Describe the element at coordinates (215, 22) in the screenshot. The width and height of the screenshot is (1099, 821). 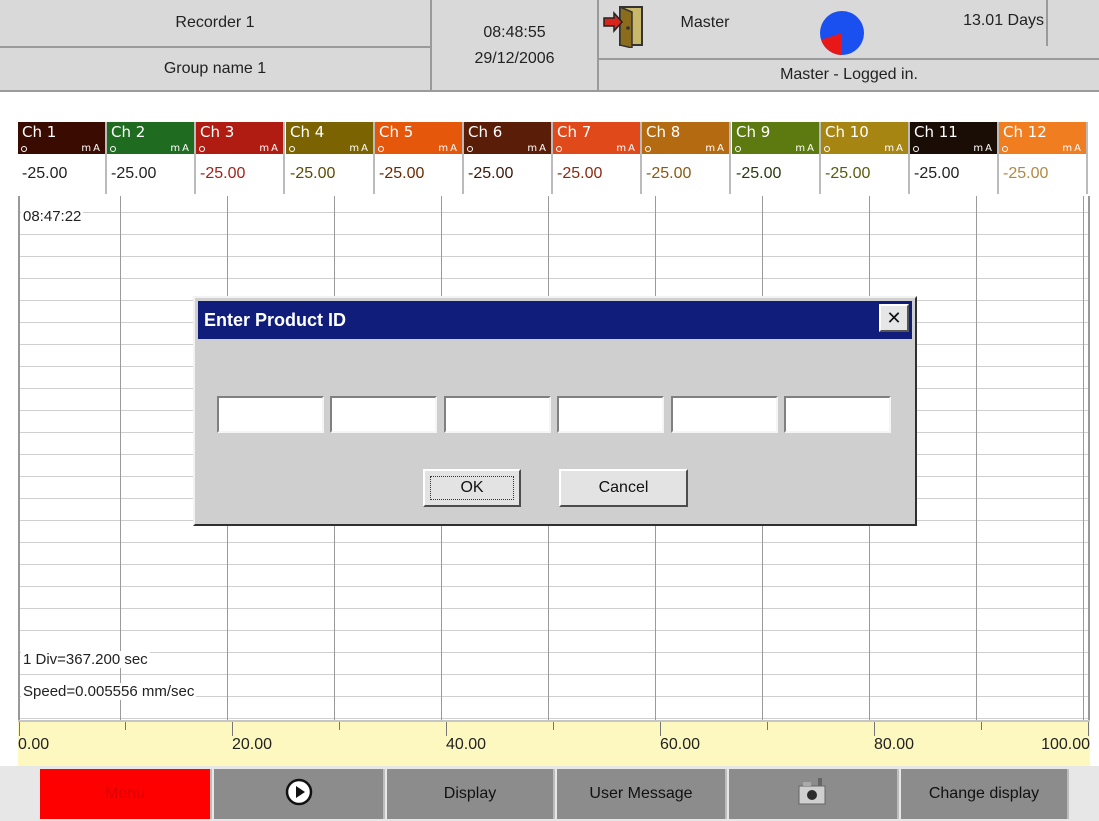
I see `recorder-name: Recorder 1` at that location.